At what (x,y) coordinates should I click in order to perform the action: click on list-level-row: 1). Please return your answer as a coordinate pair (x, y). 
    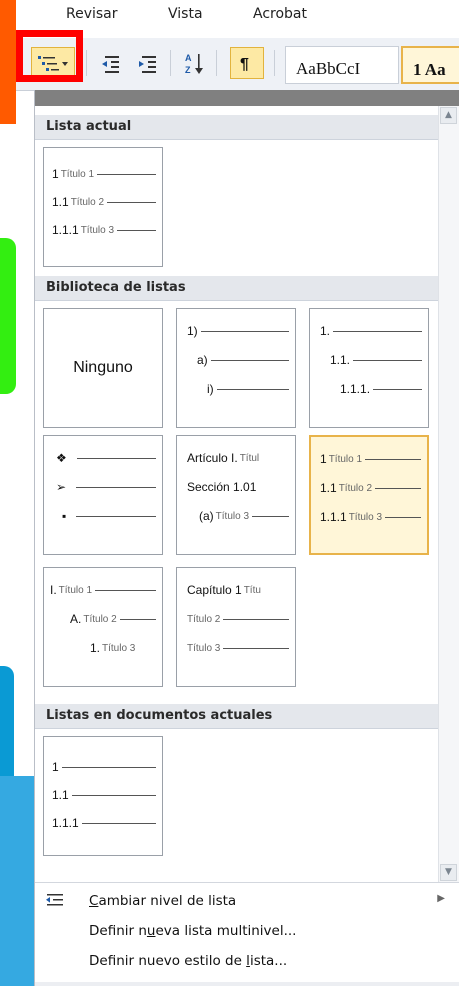
    Looking at the image, I should click on (238, 331).